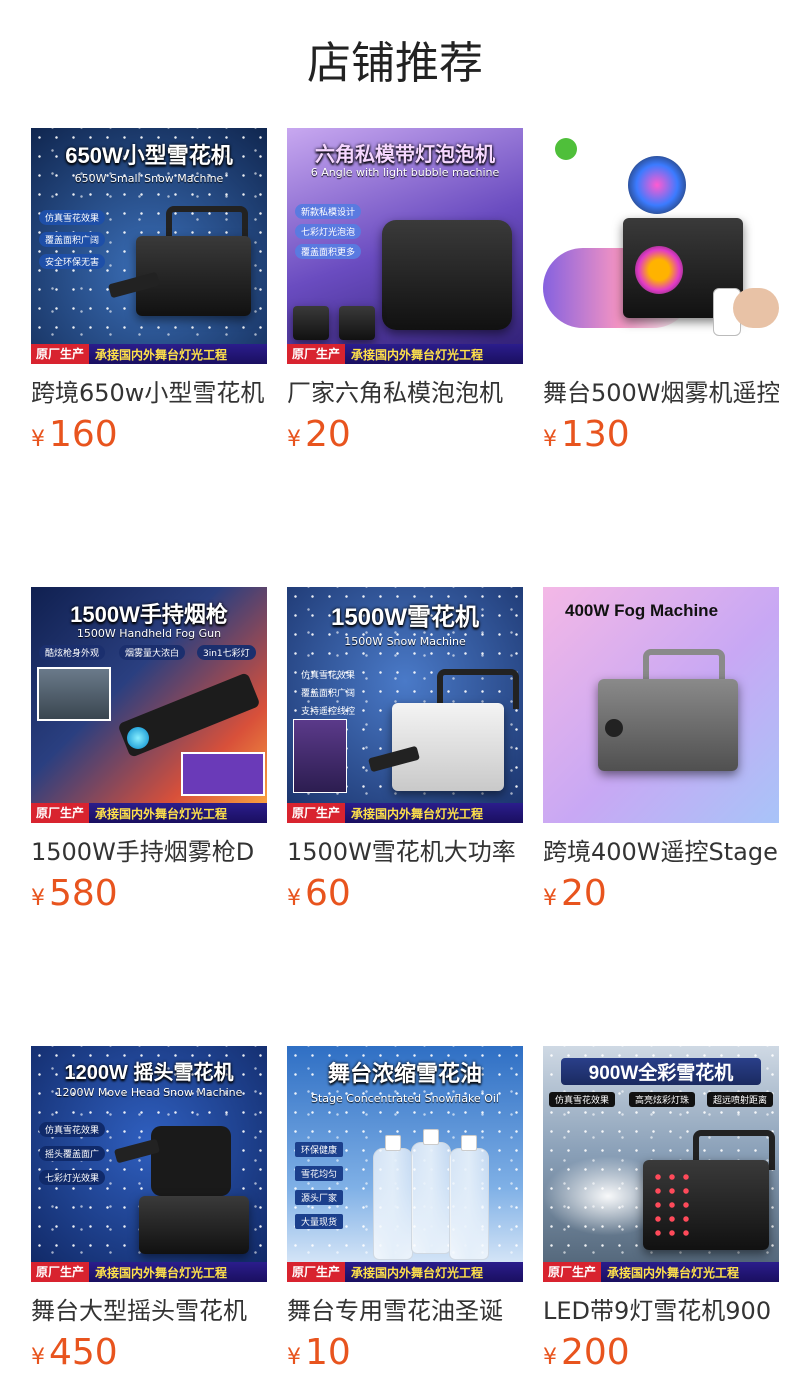 This screenshot has width=790, height=1374. What do you see at coordinates (83, 893) in the screenshot?
I see `price-amount: 580` at bounding box center [83, 893].